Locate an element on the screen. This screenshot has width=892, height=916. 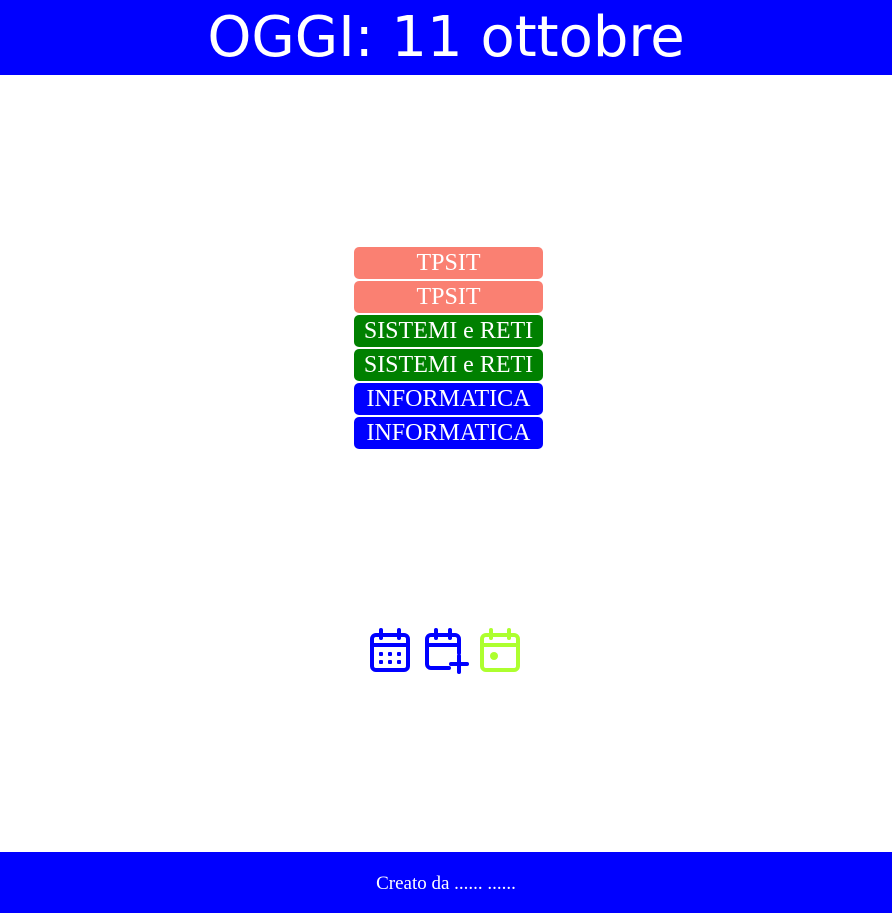
calendar-grid-button is located at coordinates (391, 651).